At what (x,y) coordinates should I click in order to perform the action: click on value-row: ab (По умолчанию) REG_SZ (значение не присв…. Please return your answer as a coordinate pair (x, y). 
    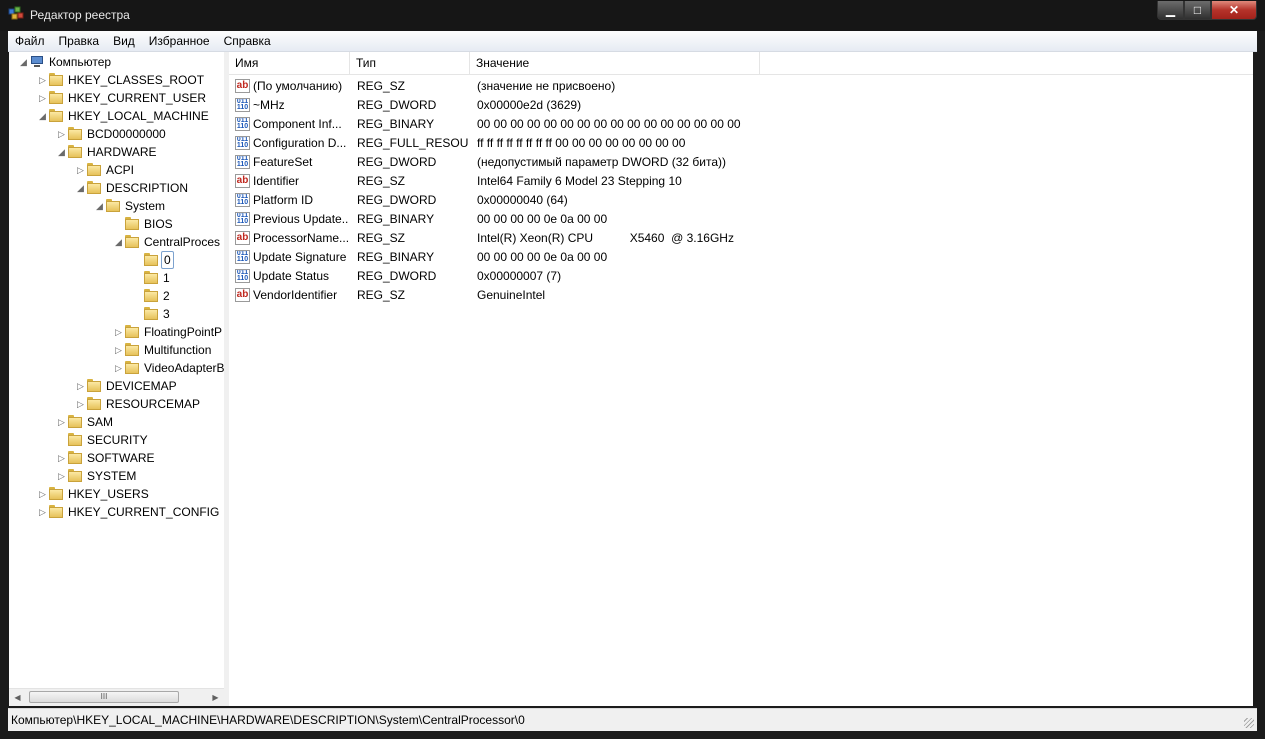
    Looking at the image, I should click on (741, 86).